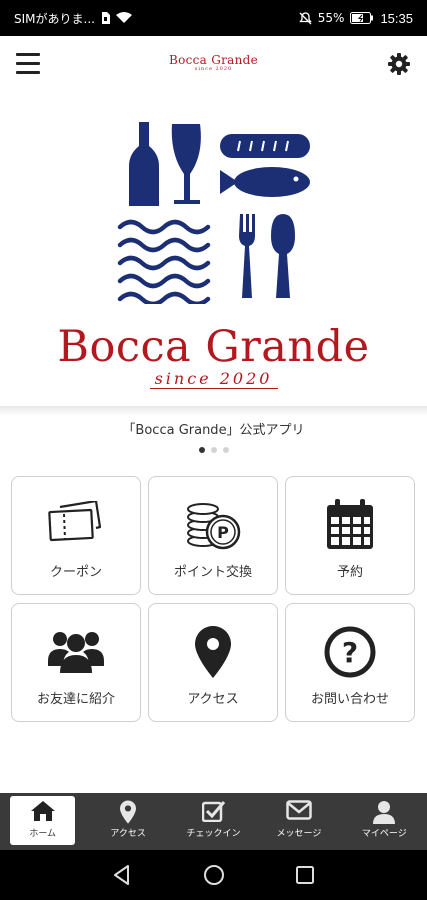  I want to click on fork-icon, so click(247, 256).